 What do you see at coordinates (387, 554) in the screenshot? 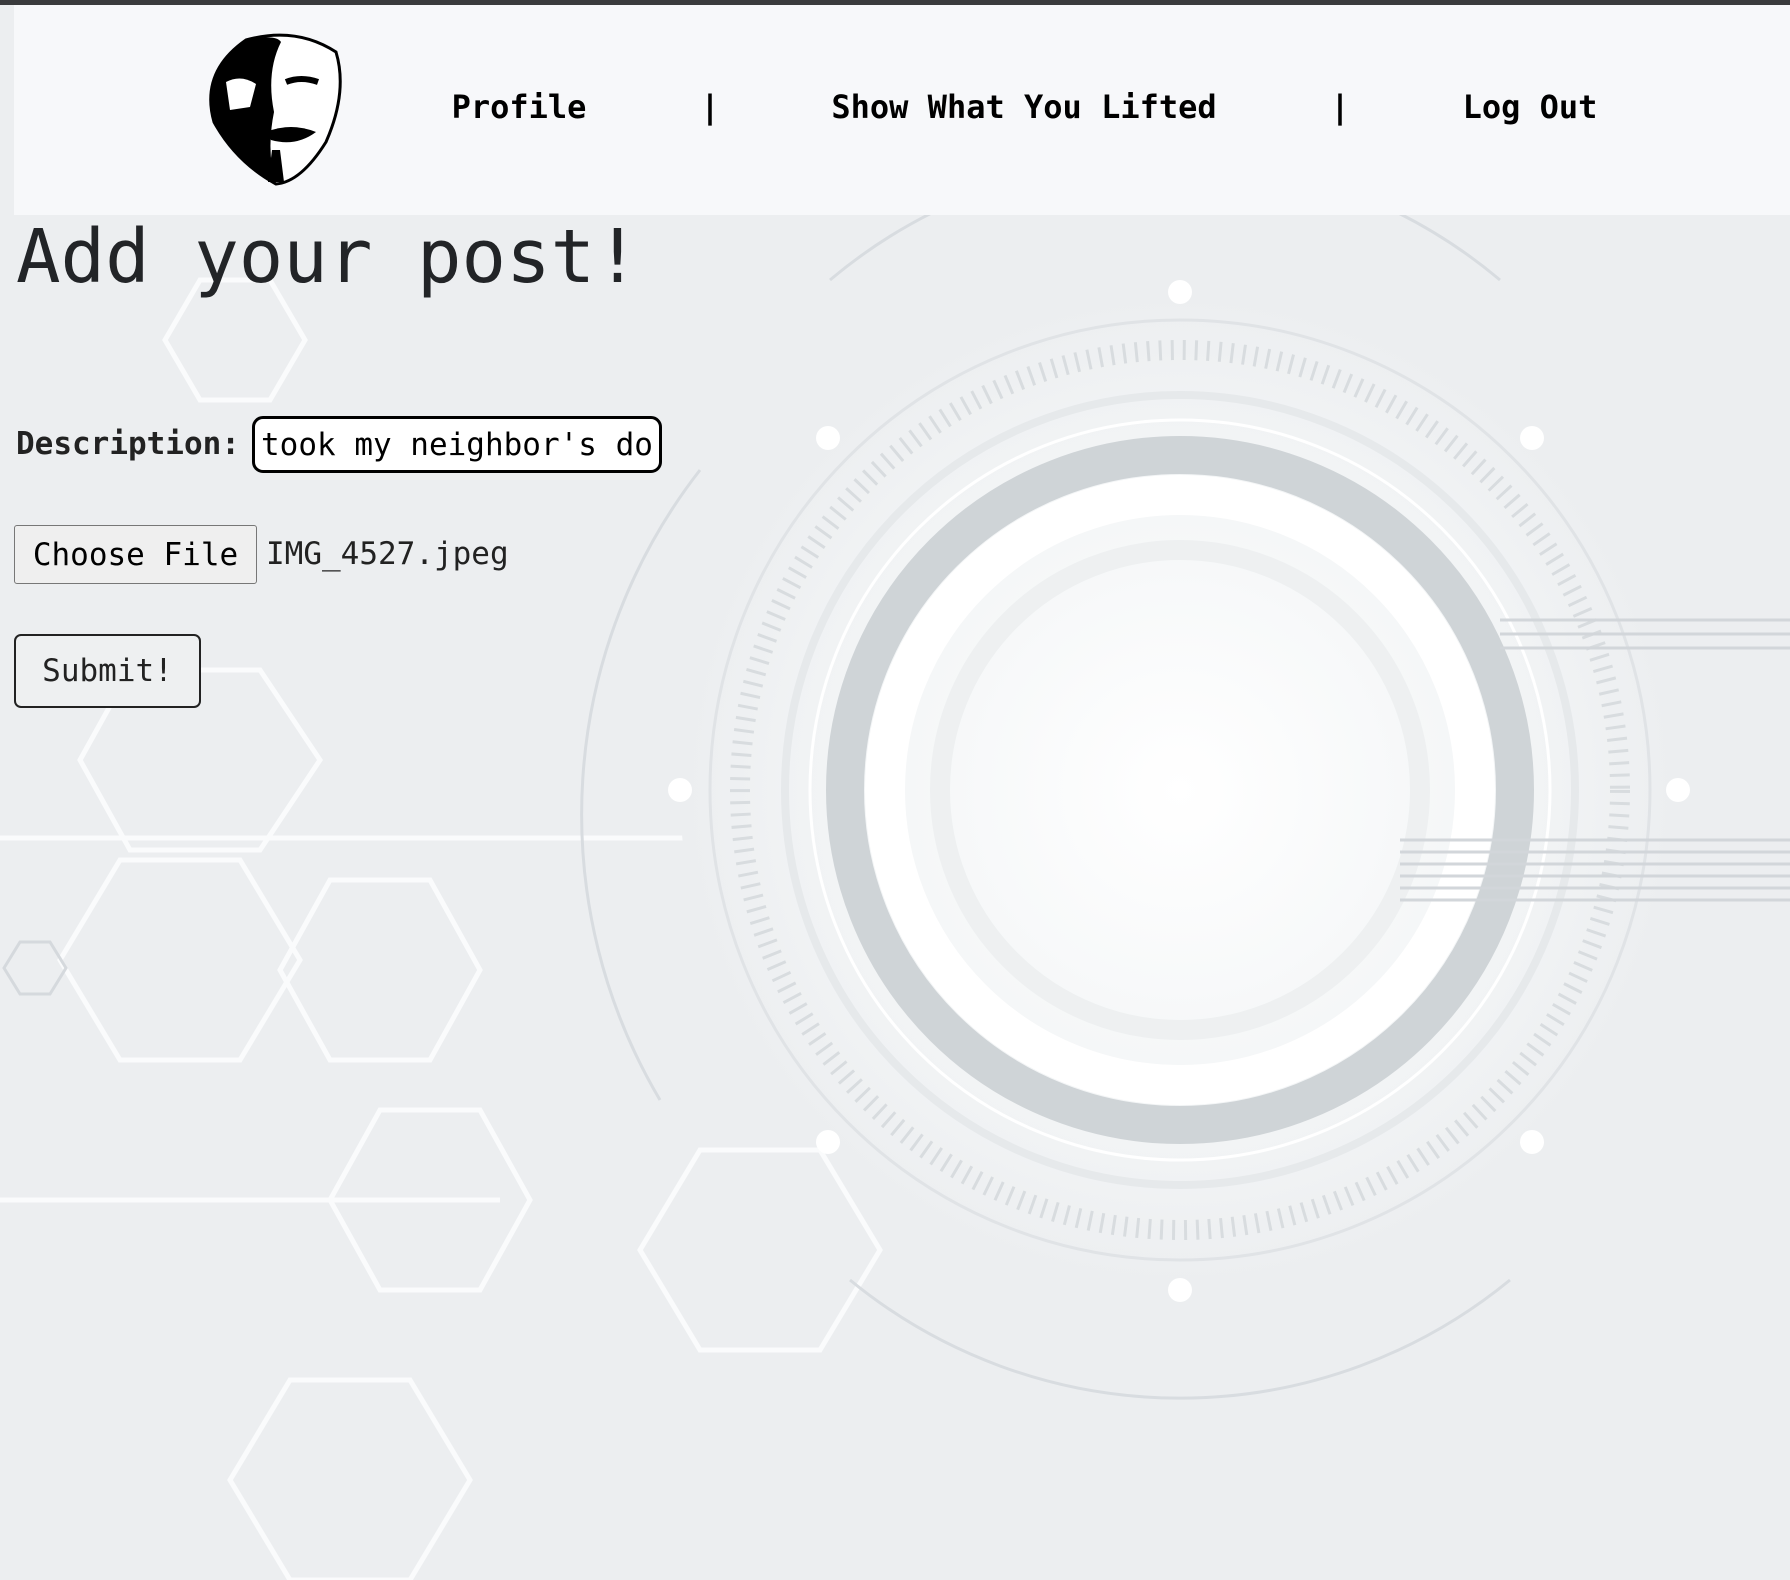
I see `selected-file-name: IMG_4527.jpeg` at bounding box center [387, 554].